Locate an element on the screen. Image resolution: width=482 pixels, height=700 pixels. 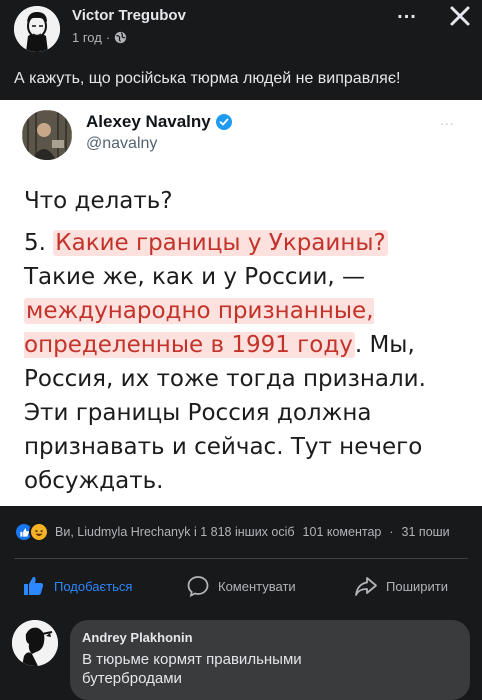
tweet-handle: @navalny is located at coordinates (122, 143).